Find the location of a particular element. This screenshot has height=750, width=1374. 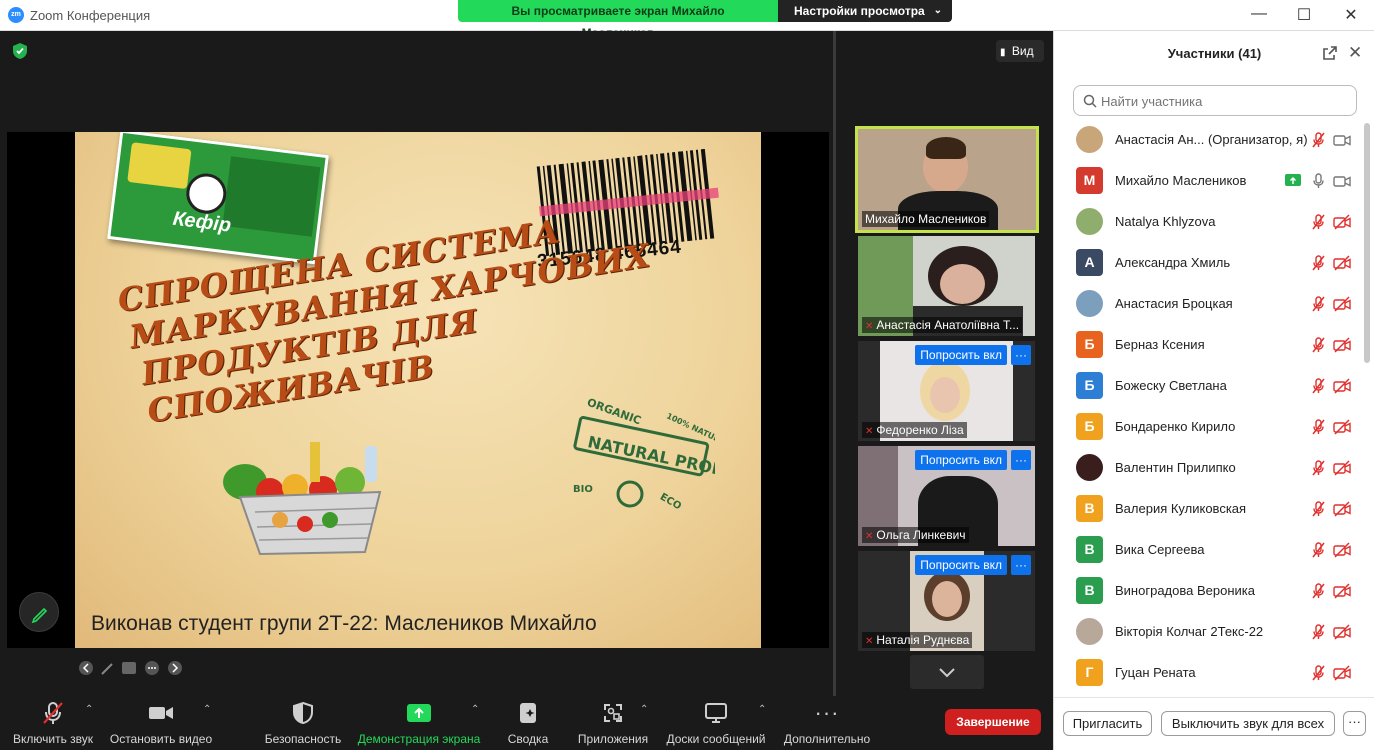

participant-row: Г Гуцан Рената is located at coordinates (1209, 672).